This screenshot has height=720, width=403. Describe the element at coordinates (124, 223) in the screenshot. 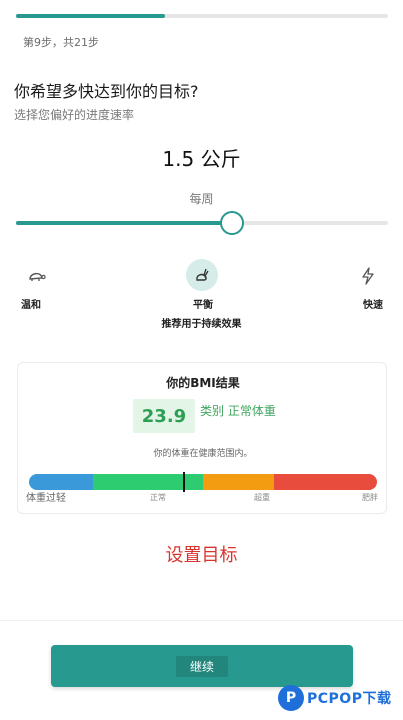

I see `rate-slider-fill` at that location.